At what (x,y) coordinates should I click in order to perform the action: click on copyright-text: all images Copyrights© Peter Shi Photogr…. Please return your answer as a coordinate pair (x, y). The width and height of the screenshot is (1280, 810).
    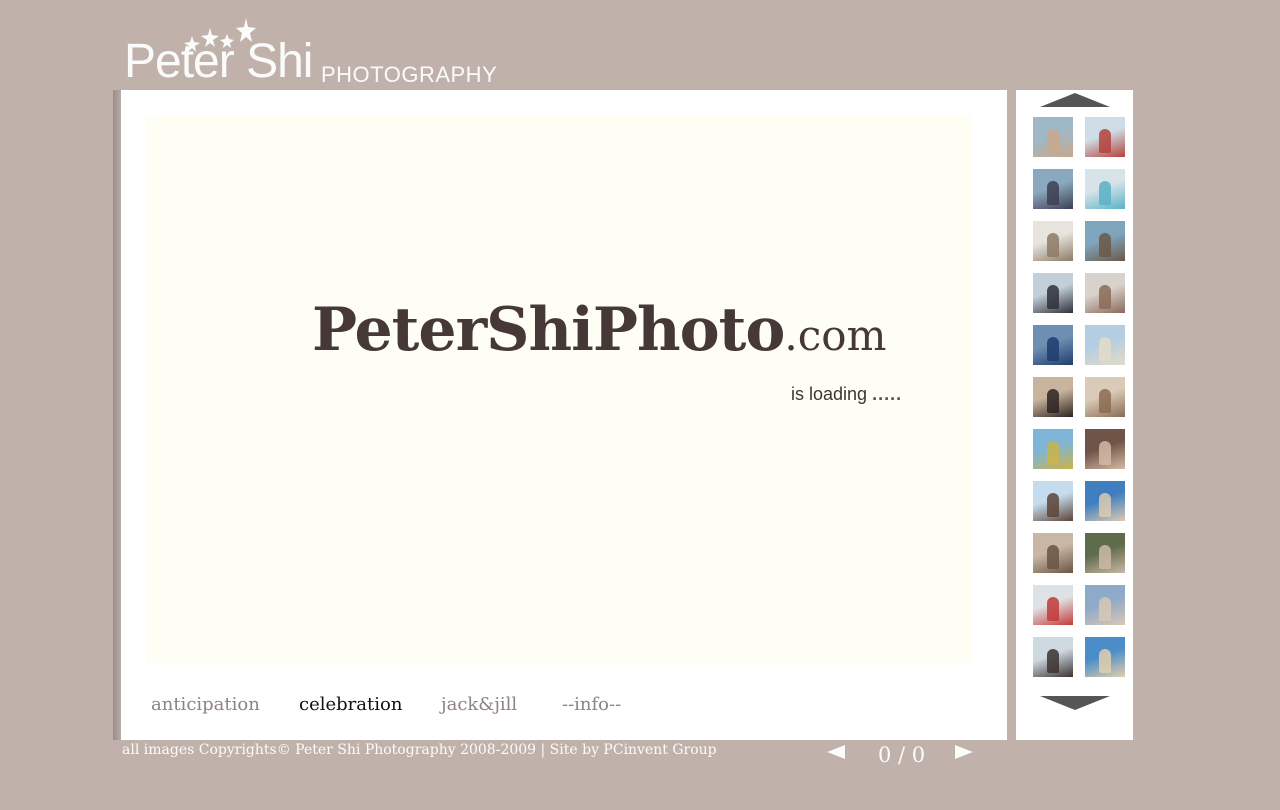
    Looking at the image, I should click on (419, 750).